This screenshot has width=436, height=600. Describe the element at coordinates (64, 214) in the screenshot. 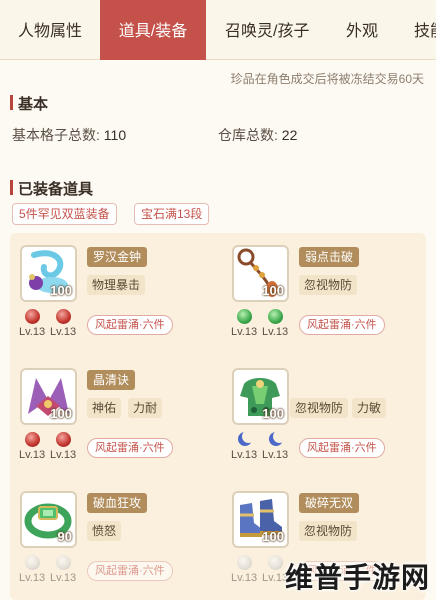

I see `highlight-chip: 5件罕见双蓝装备` at that location.